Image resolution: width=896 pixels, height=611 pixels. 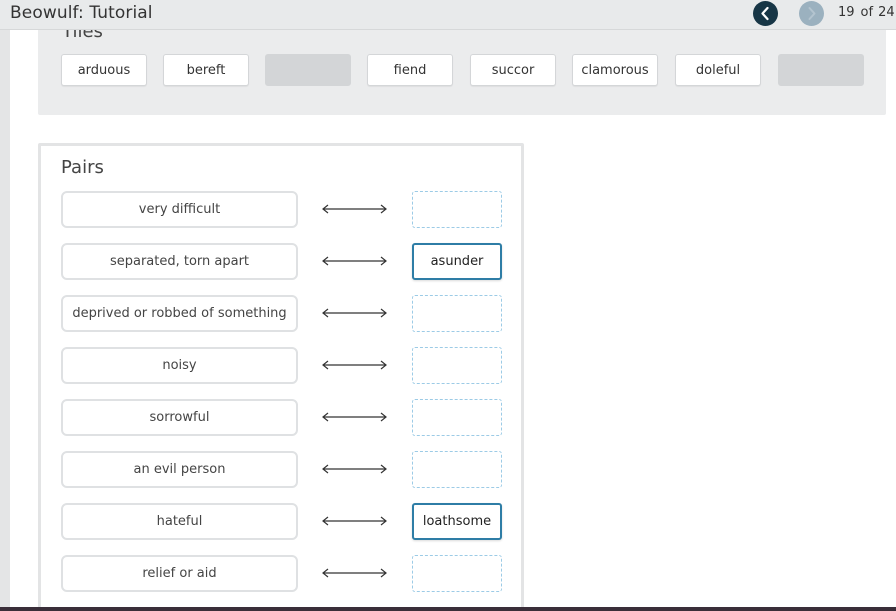 I want to click on definition-box: relief or aid, so click(x=179, y=573).